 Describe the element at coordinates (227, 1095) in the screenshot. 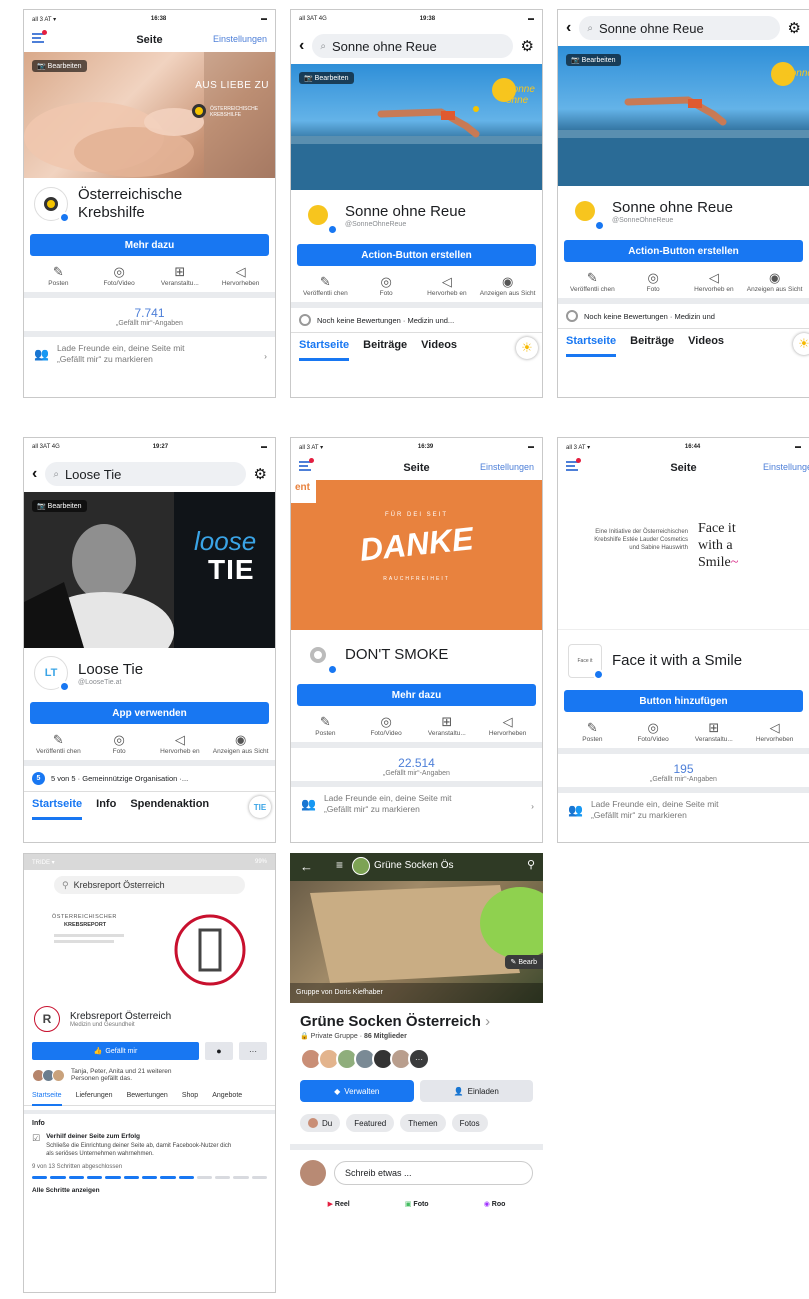

I see `tab-offers: Angebote` at that location.